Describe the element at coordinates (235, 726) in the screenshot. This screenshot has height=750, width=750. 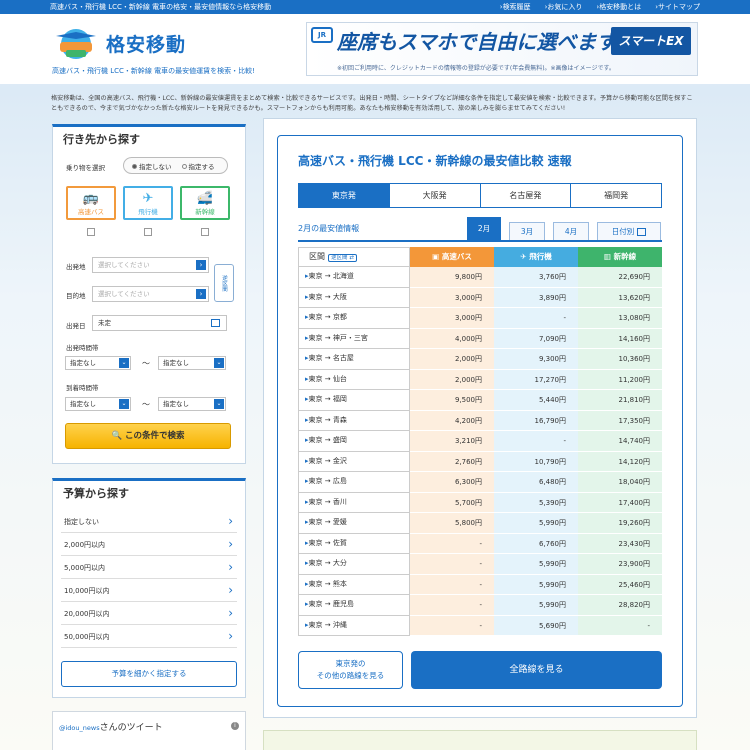
I see `info-icon: i` at that location.